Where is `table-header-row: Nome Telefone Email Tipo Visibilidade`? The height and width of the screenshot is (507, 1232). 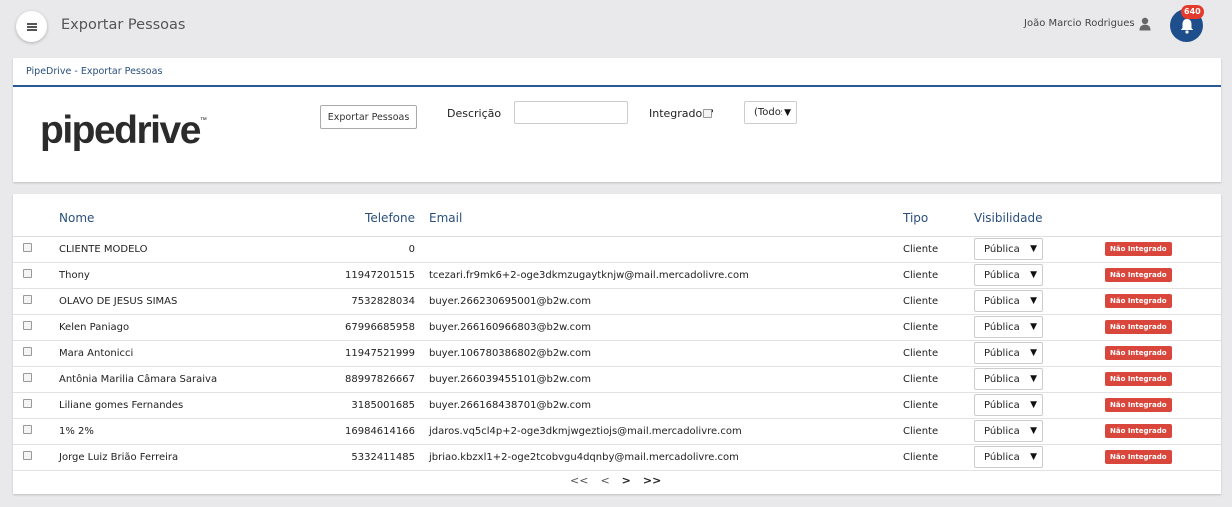 table-header-row: Nome Telefone Email Tipo Visibilidade is located at coordinates (617, 215).